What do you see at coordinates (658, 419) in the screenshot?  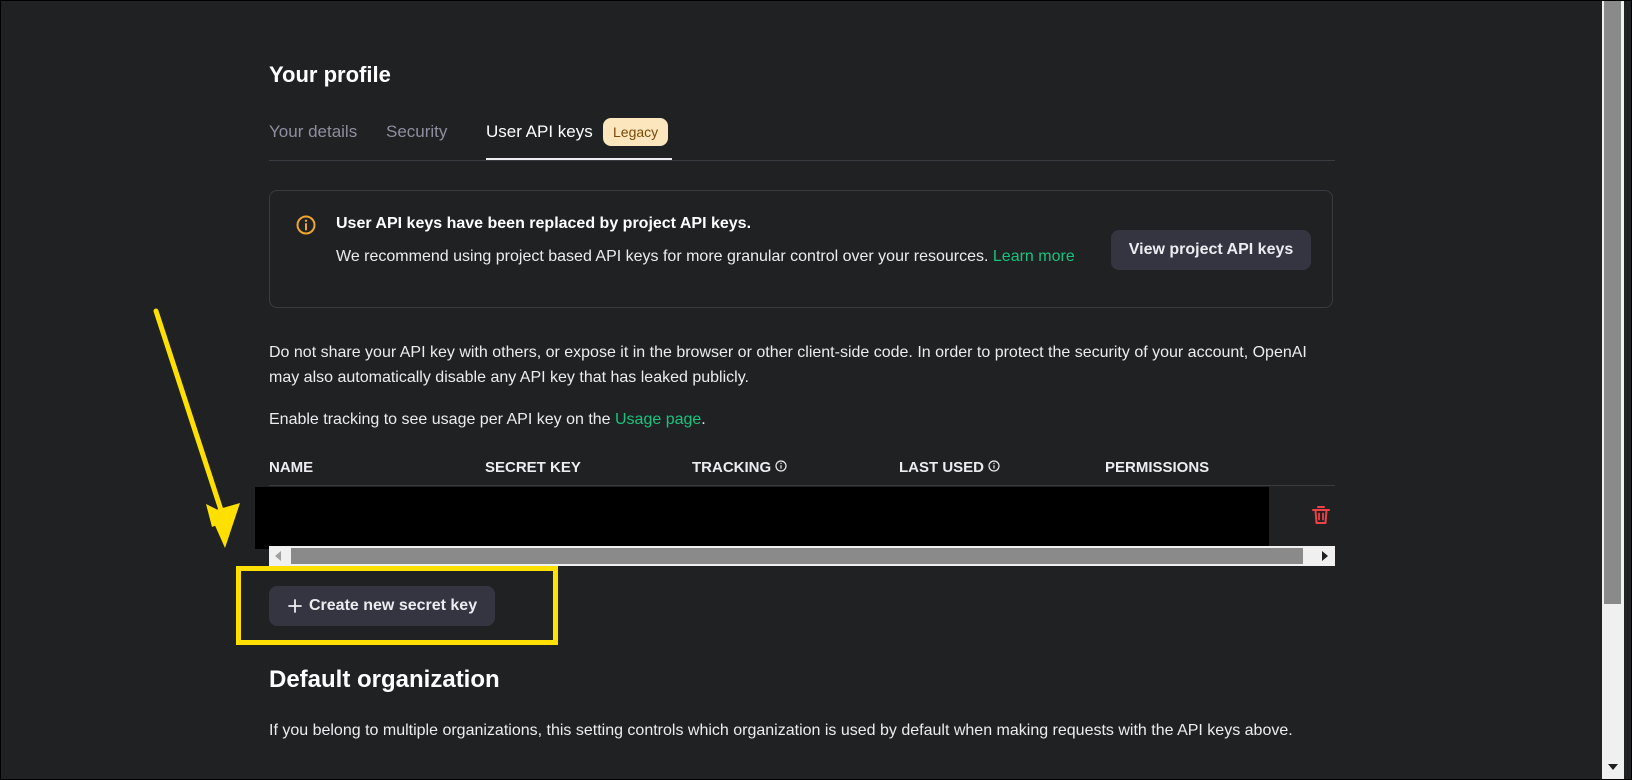 I see `usage-page-link: Usage page` at bounding box center [658, 419].